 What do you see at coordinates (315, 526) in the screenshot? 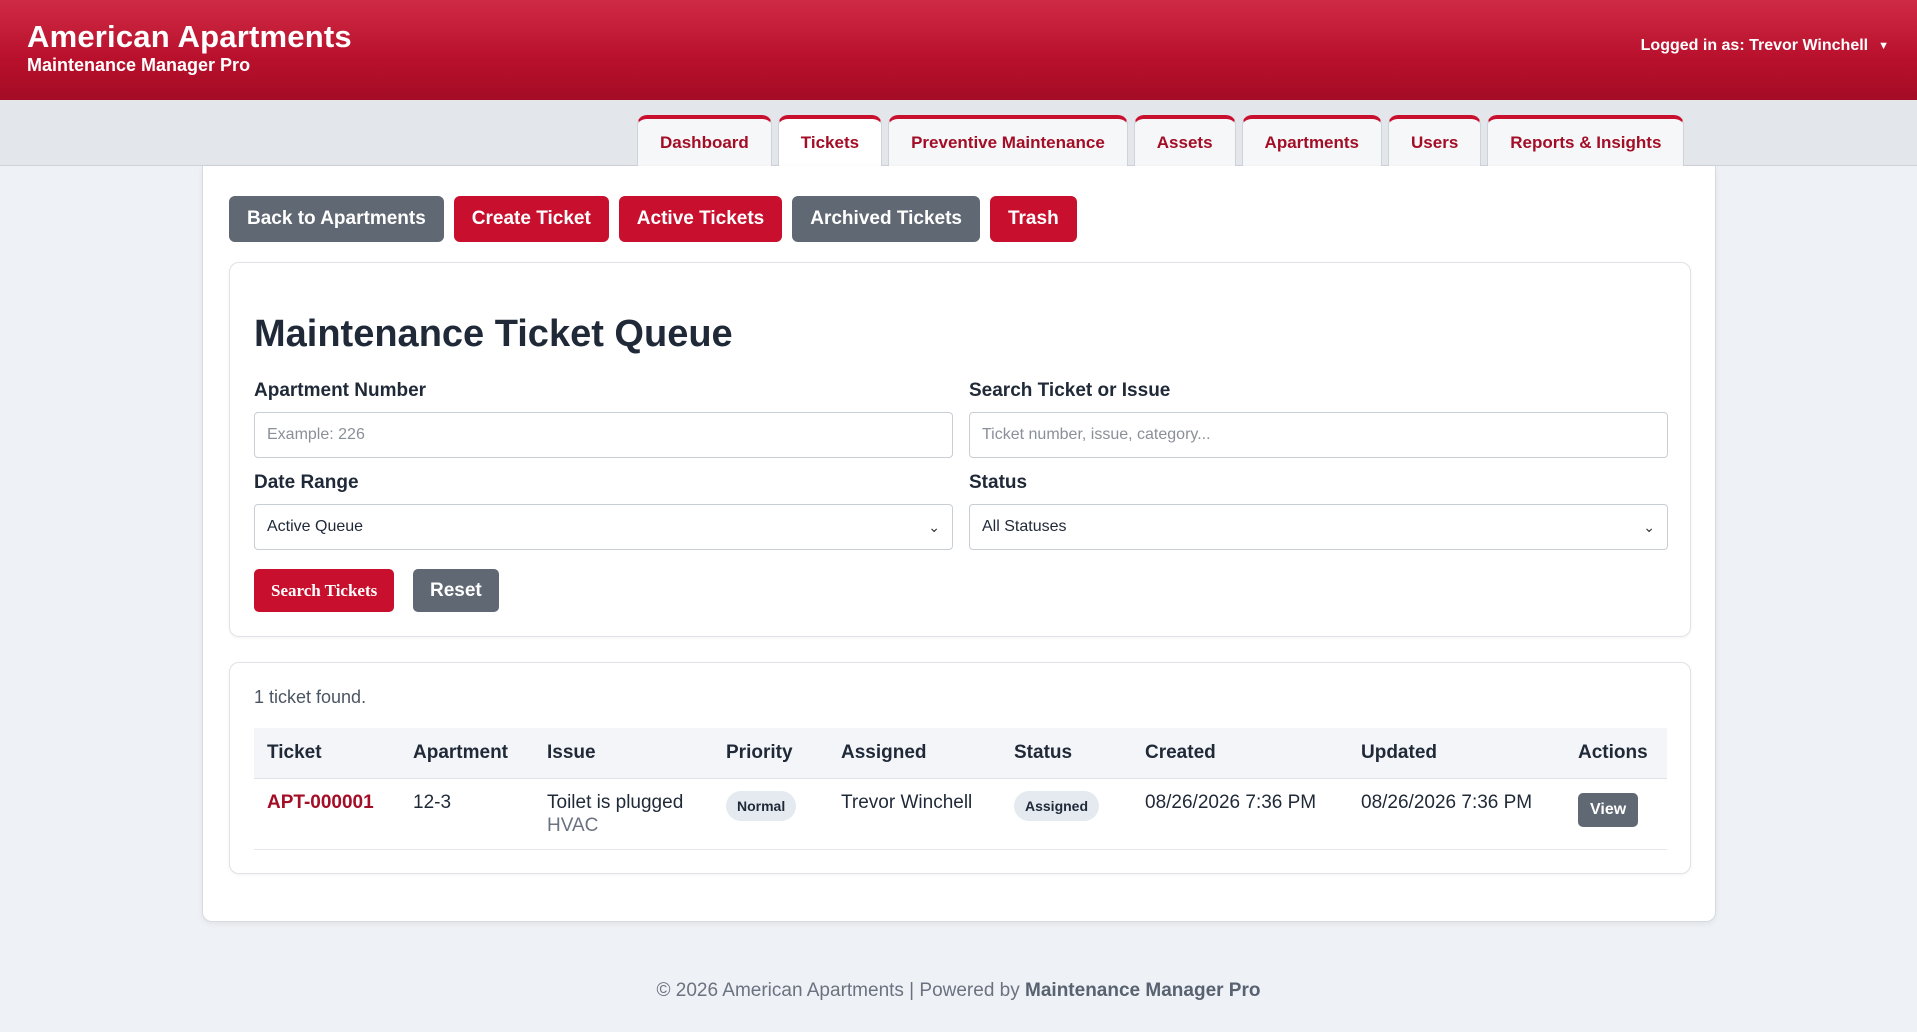
I see `date-range-value: Active Queue` at bounding box center [315, 526].